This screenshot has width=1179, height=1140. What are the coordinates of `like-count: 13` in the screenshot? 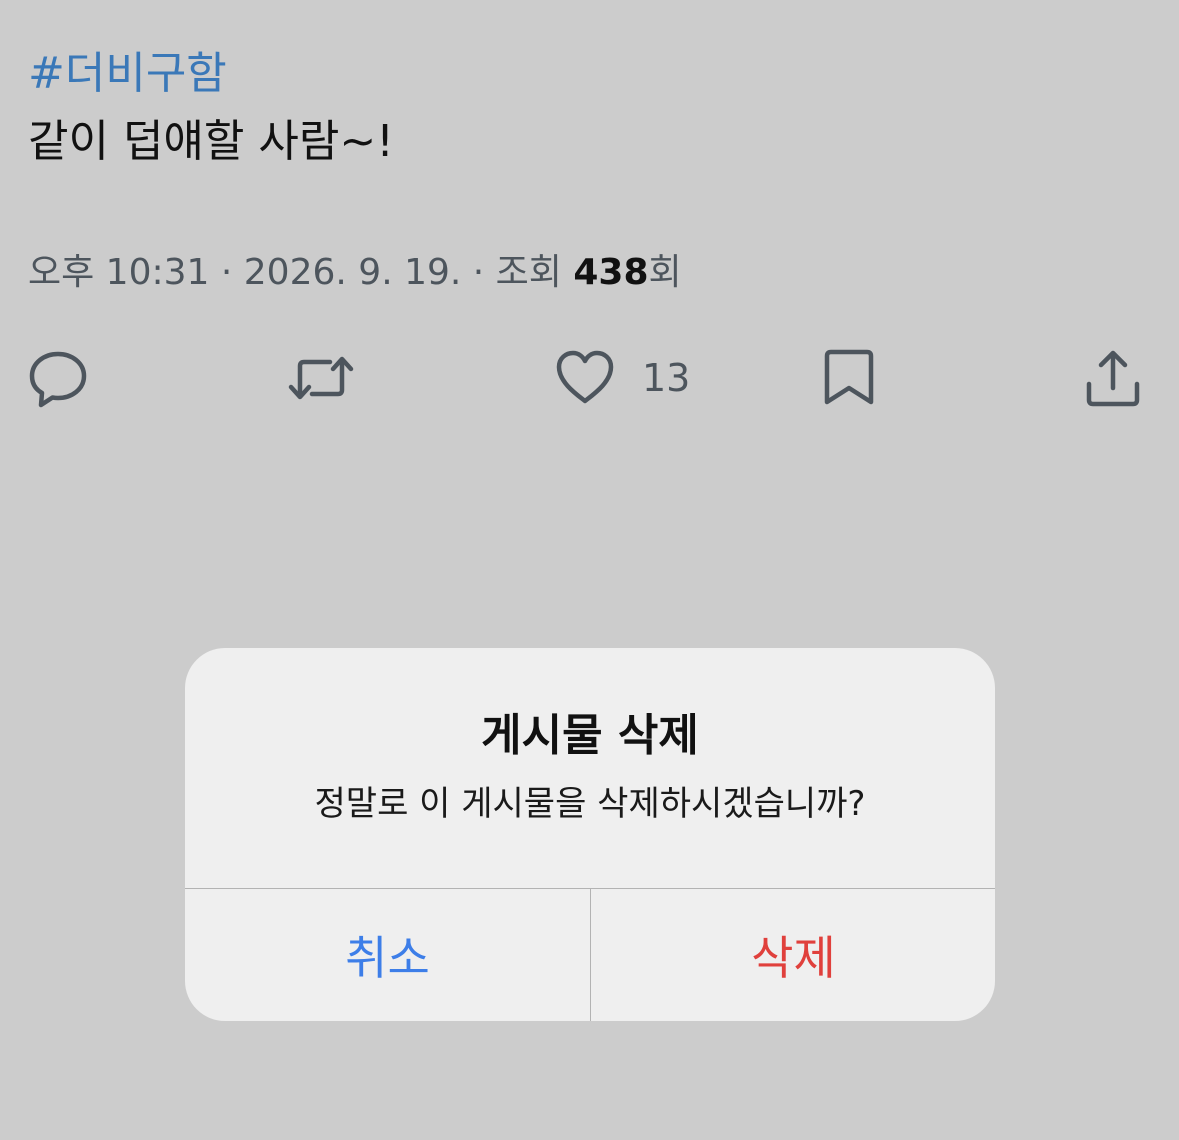 It's located at (666, 378).